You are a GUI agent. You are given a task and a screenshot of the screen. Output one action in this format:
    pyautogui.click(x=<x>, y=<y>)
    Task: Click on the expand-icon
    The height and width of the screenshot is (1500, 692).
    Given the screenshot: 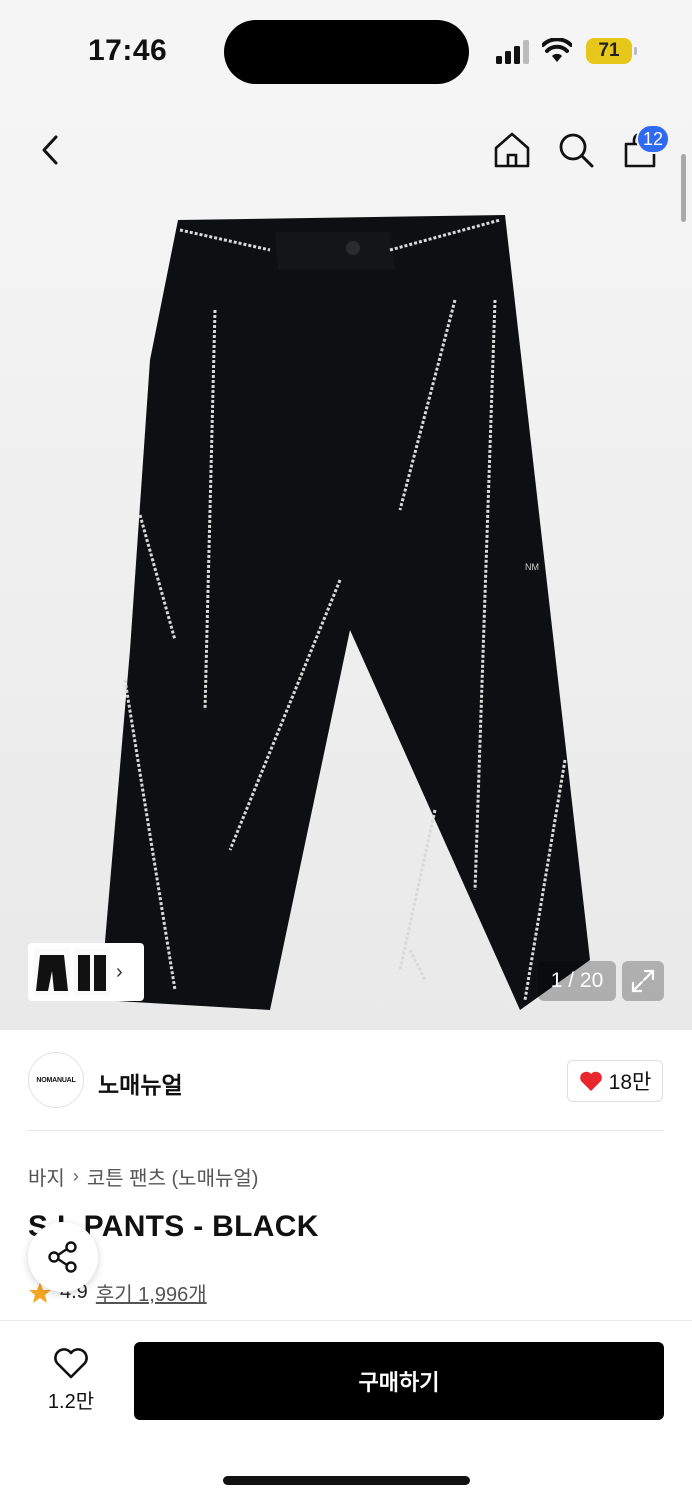 What is the action you would take?
    pyautogui.click(x=643, y=981)
    